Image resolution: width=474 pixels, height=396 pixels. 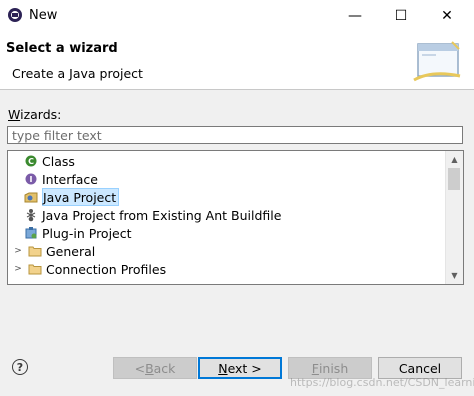 I want to click on eclipse-app-icon, so click(x=15, y=15).